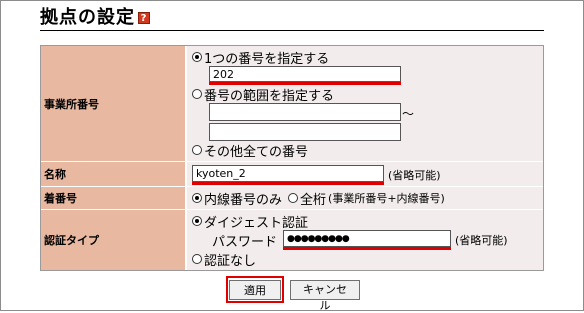  I want to click on name-label: 名称, so click(114, 174).